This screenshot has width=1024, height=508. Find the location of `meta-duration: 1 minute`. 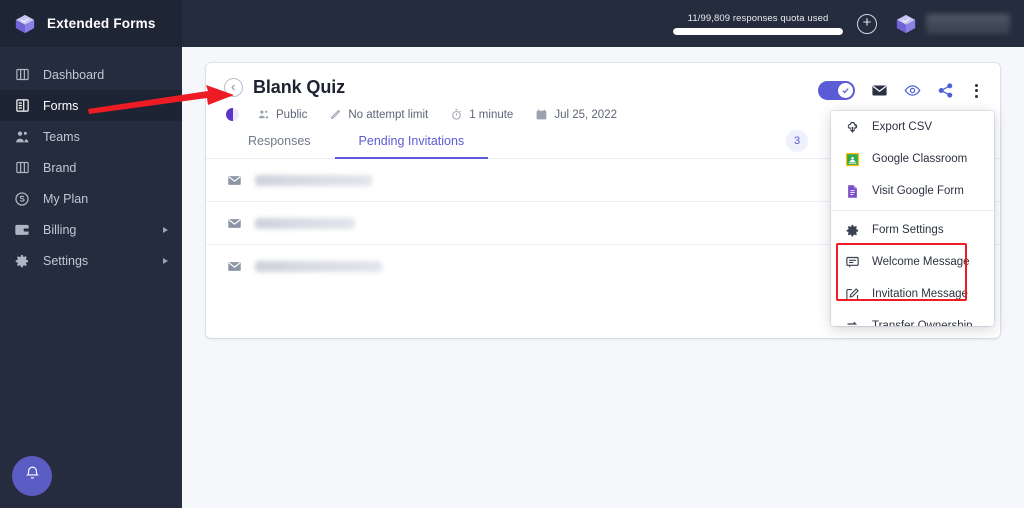

meta-duration: 1 minute is located at coordinates (481, 114).